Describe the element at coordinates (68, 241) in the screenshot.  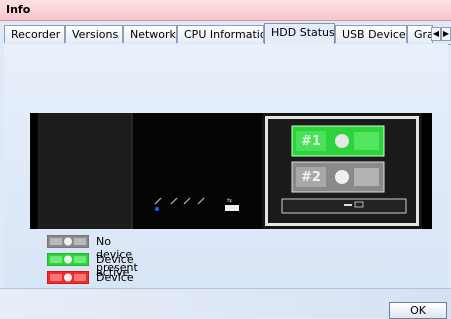
I see `legend-swatch-none-icon` at that location.